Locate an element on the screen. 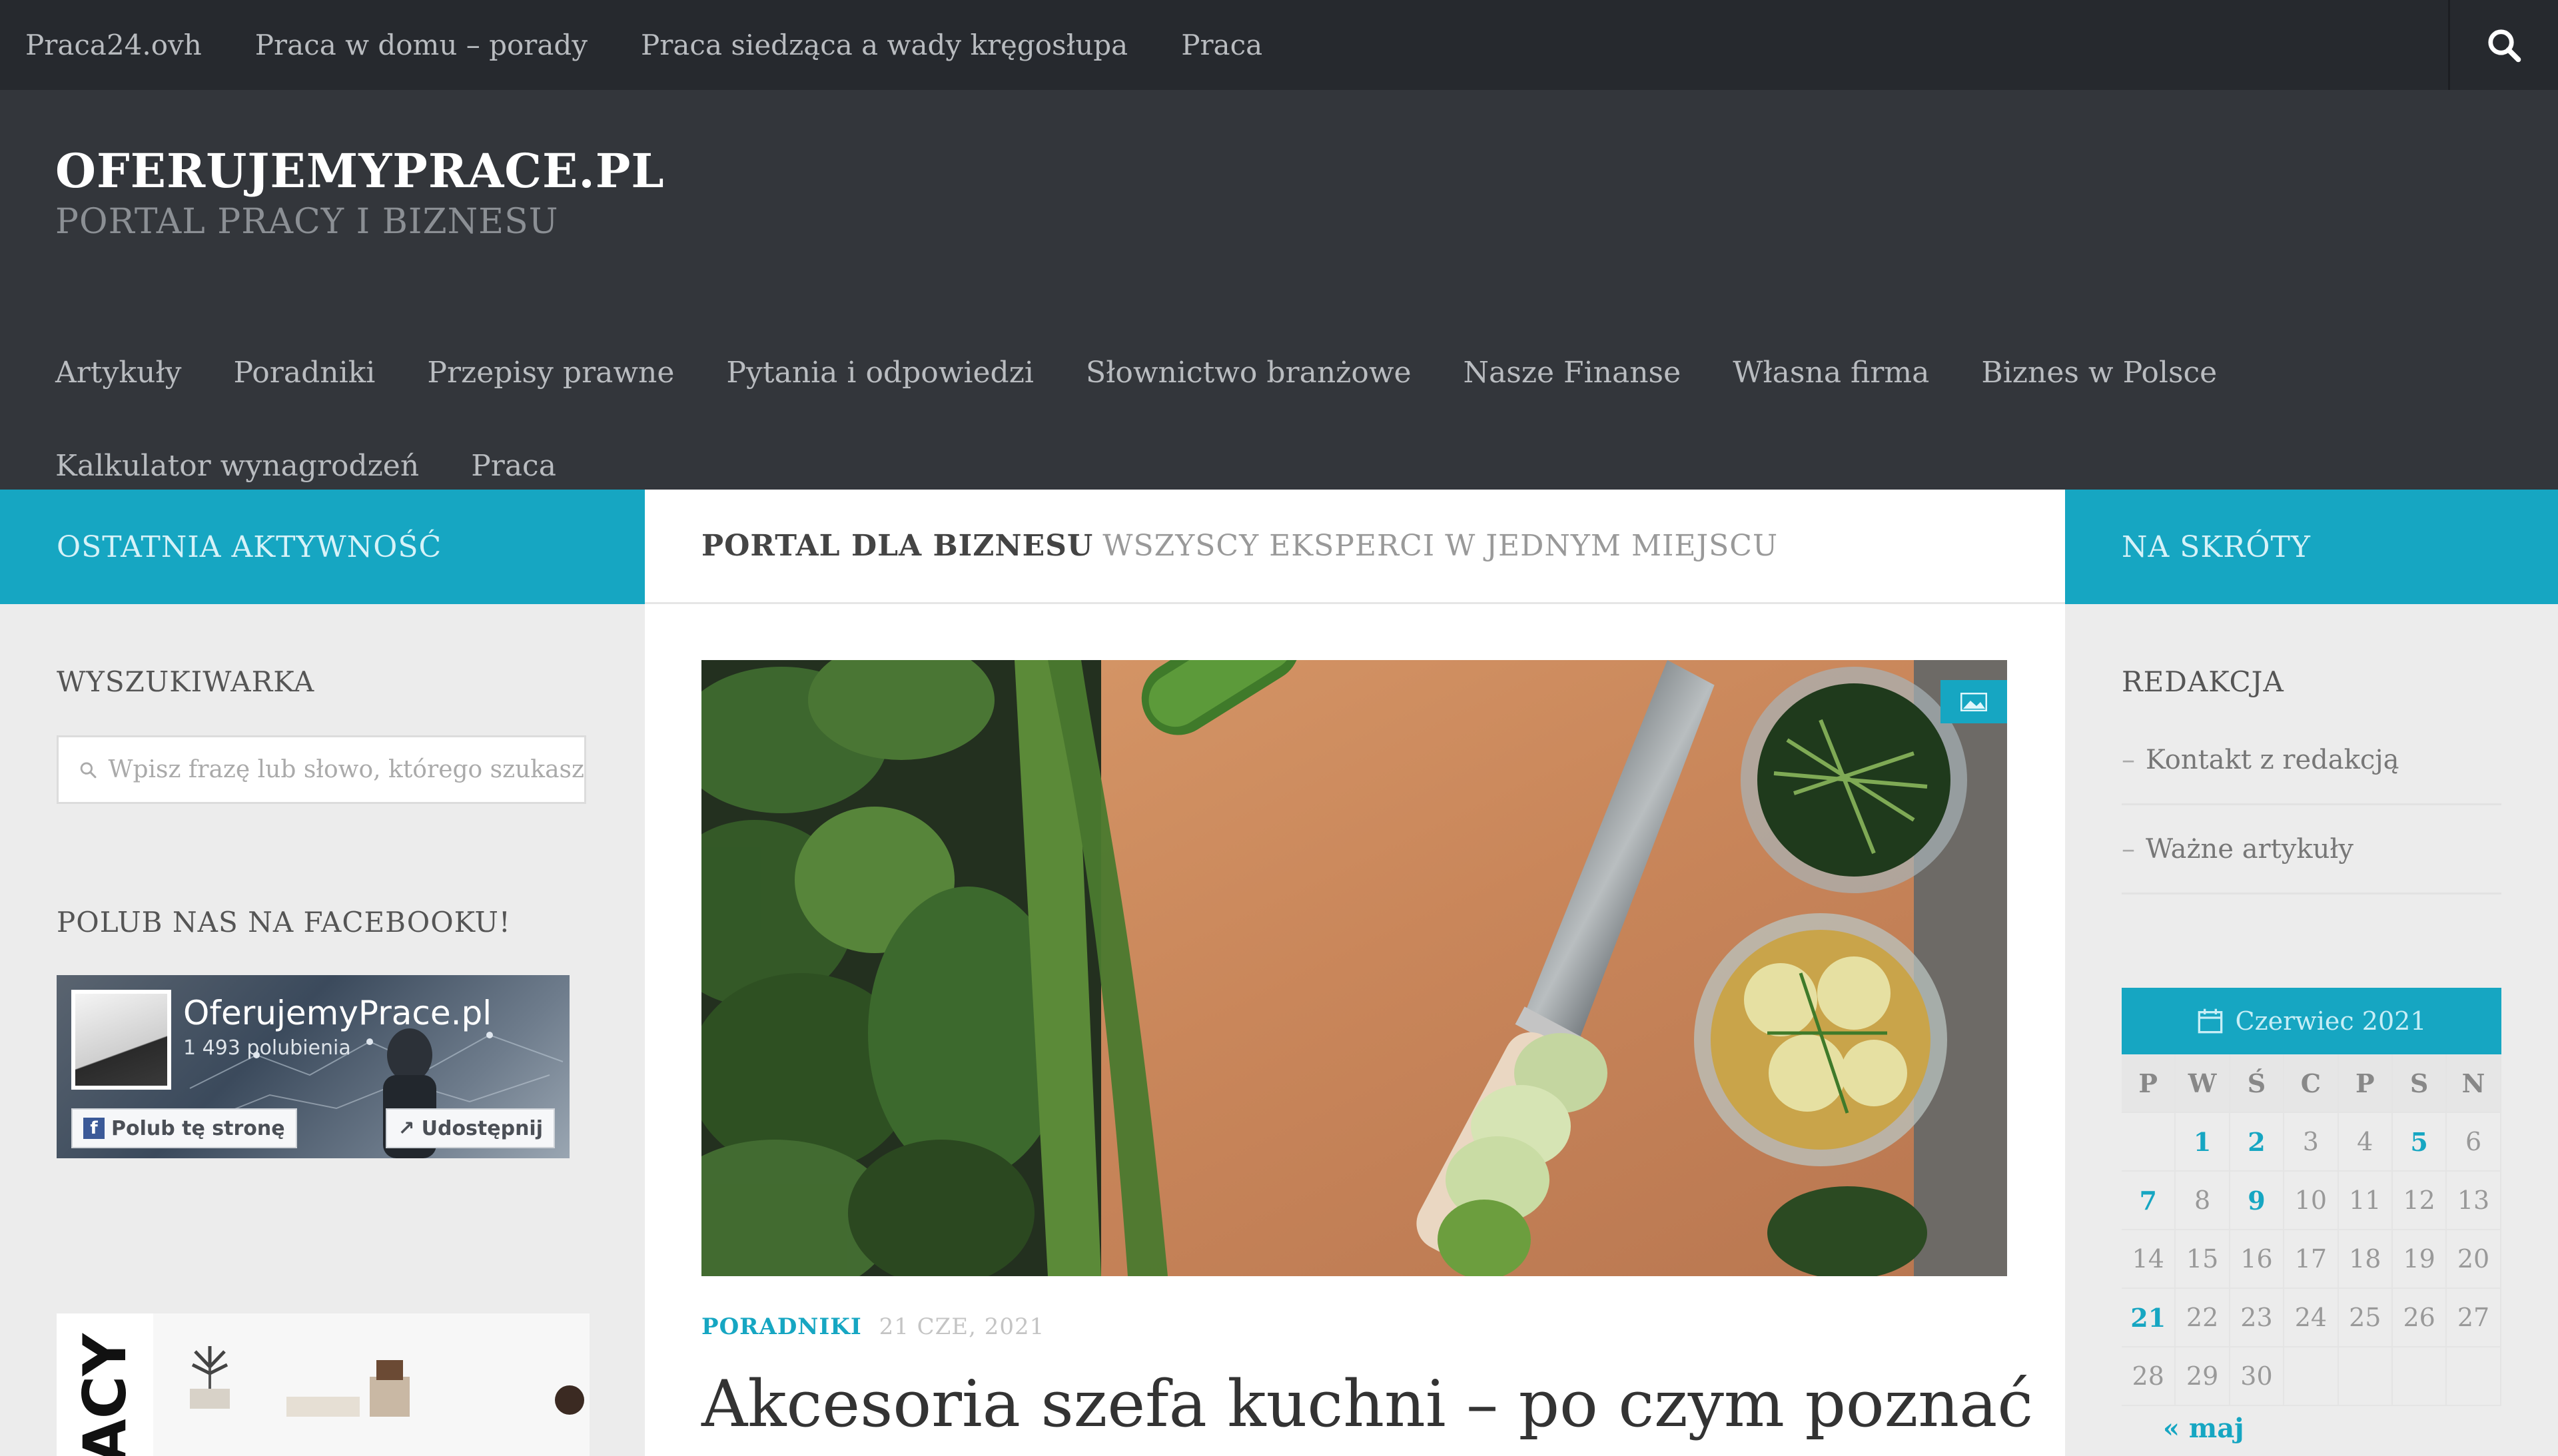 The width and height of the screenshot is (2558, 1456). post-title: Akcesoria szefa kuchni – po czym poznać is located at coordinates (1367, 1404).